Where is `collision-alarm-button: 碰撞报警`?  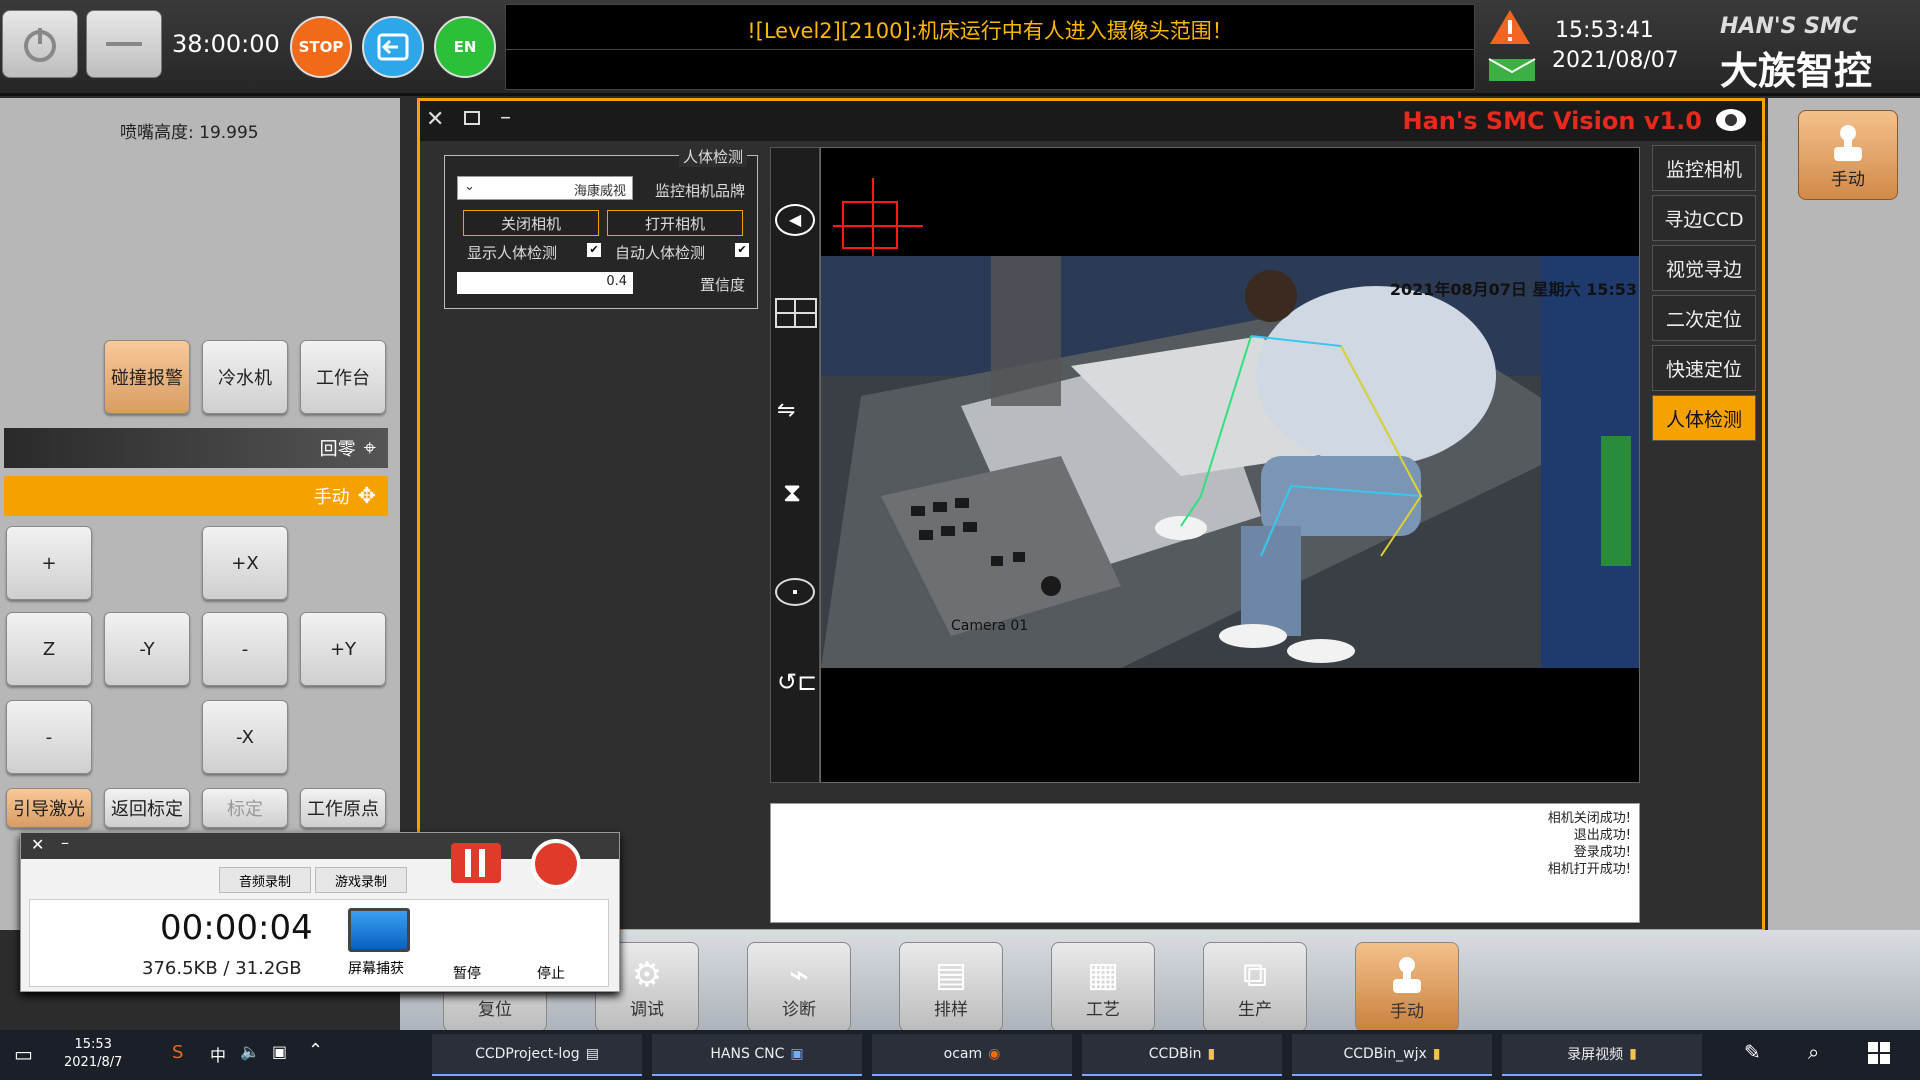
collision-alarm-button: 碰撞报警 is located at coordinates (147, 377).